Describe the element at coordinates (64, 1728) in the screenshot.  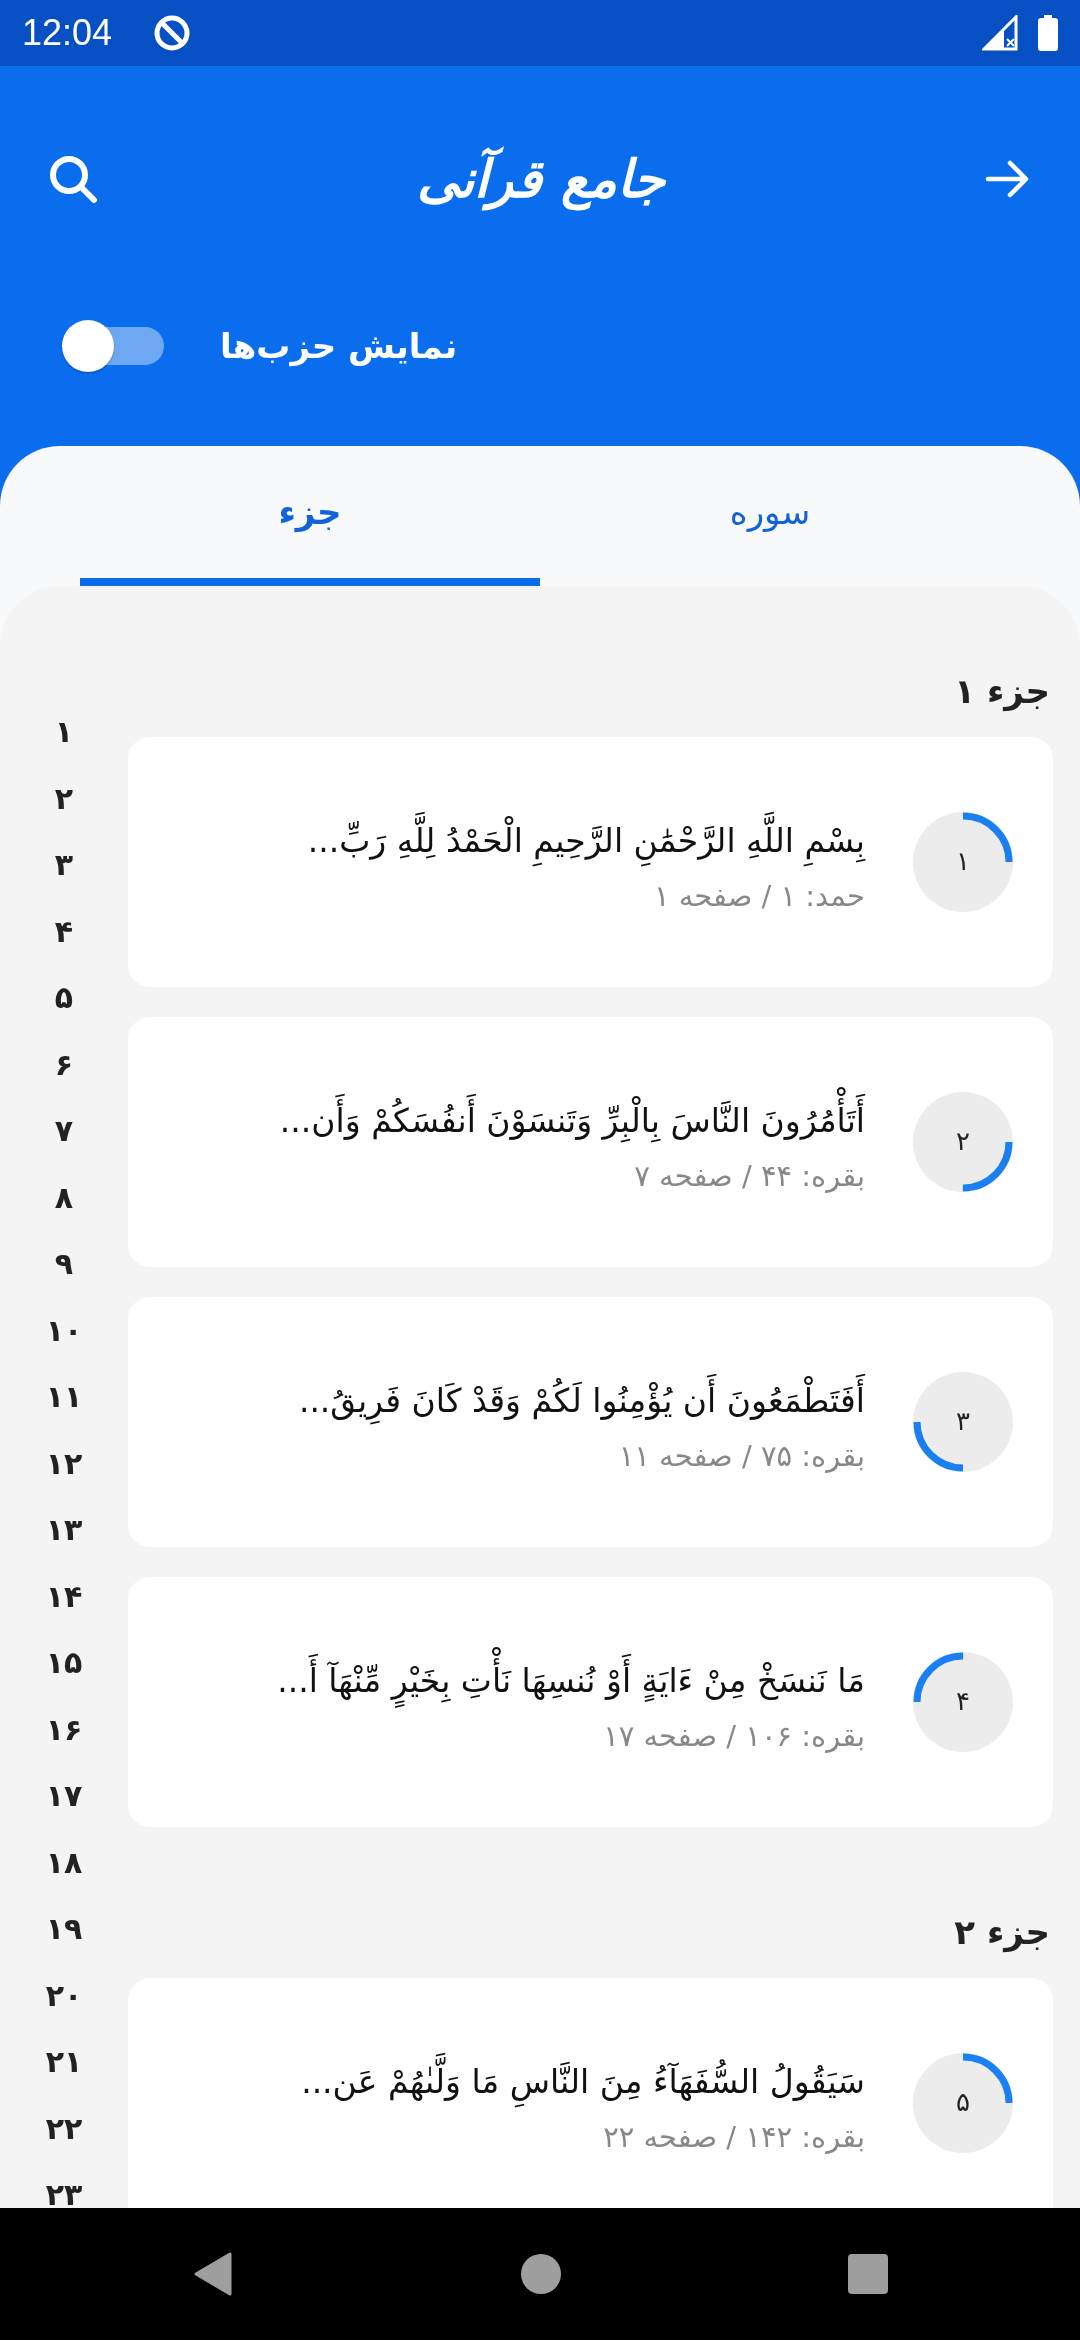
I see `index-number: ۱۶` at that location.